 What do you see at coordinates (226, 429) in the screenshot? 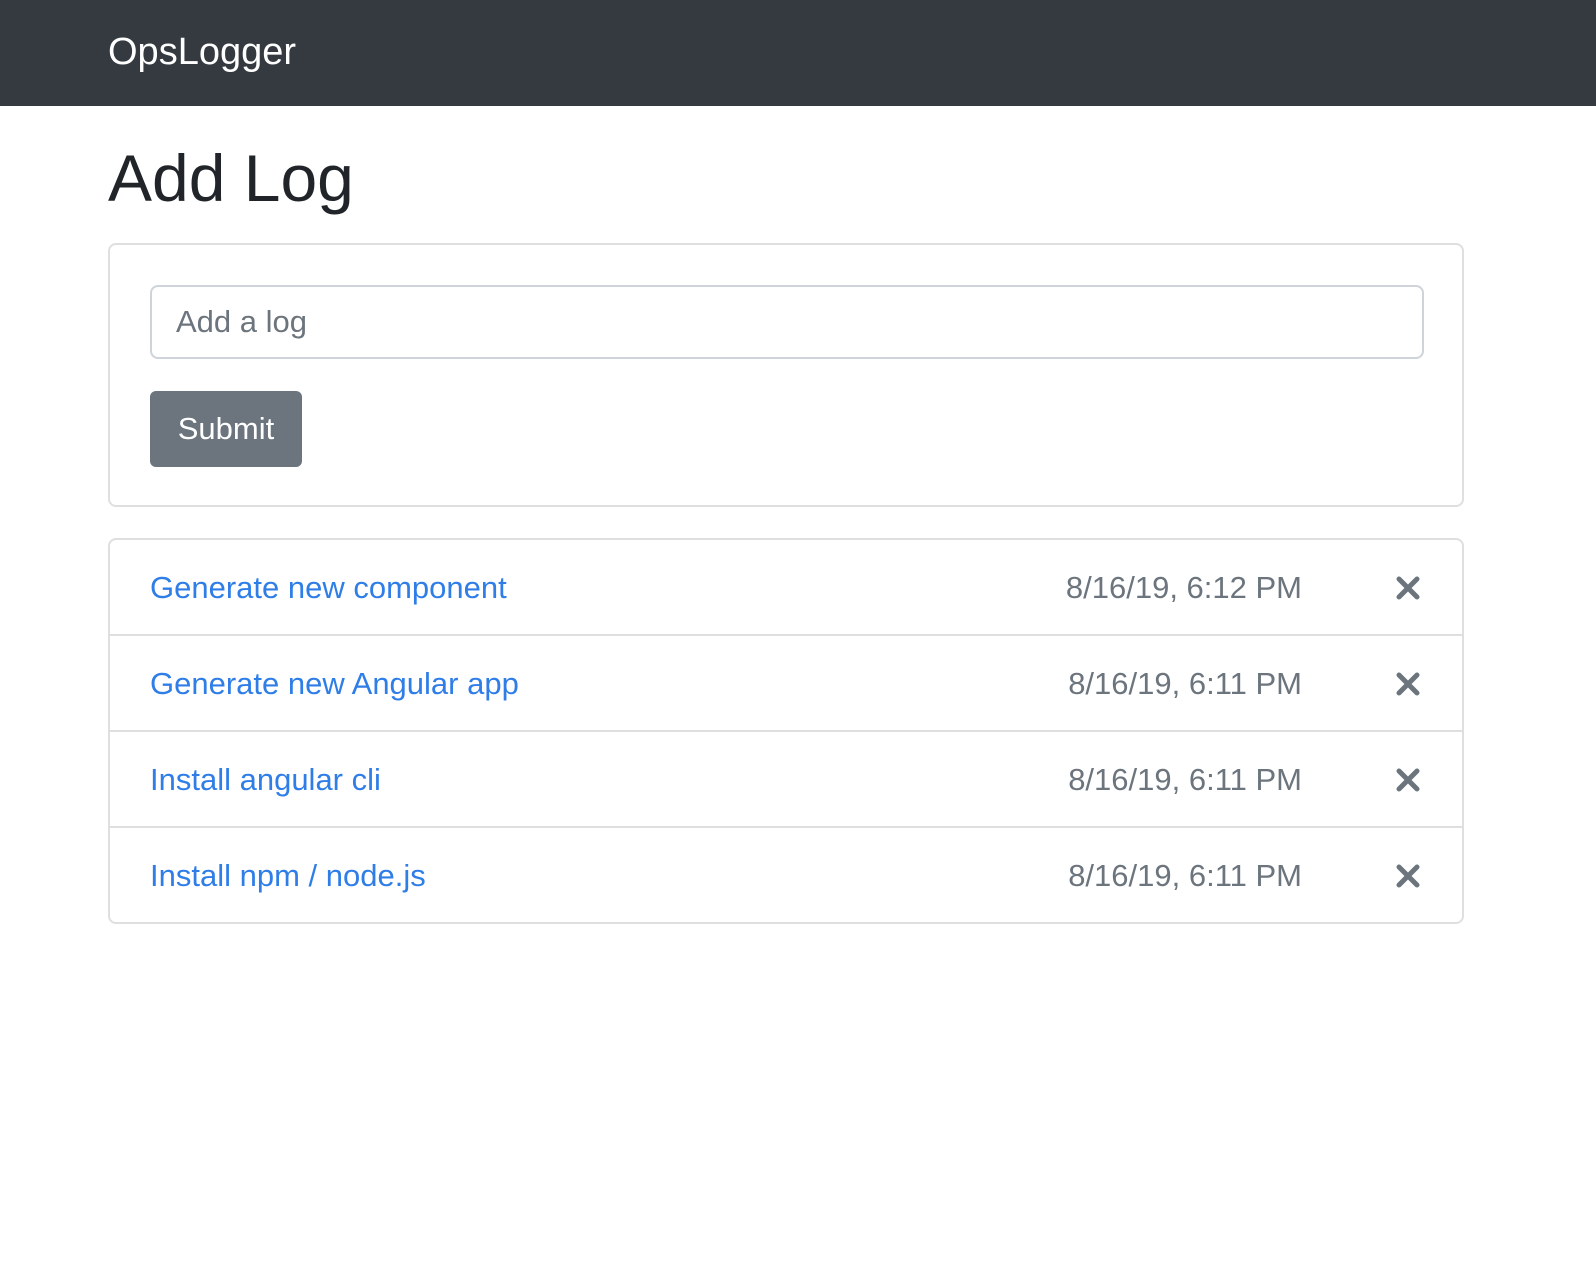
I see `submit-button: Submit` at bounding box center [226, 429].